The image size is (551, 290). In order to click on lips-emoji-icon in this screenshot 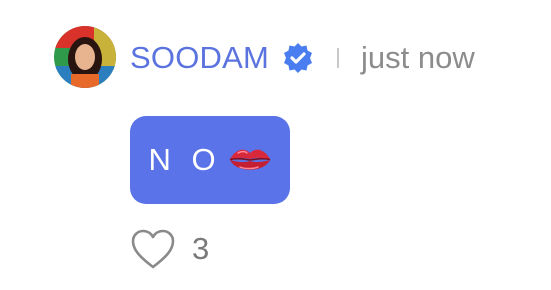, I will do `click(250, 160)`.